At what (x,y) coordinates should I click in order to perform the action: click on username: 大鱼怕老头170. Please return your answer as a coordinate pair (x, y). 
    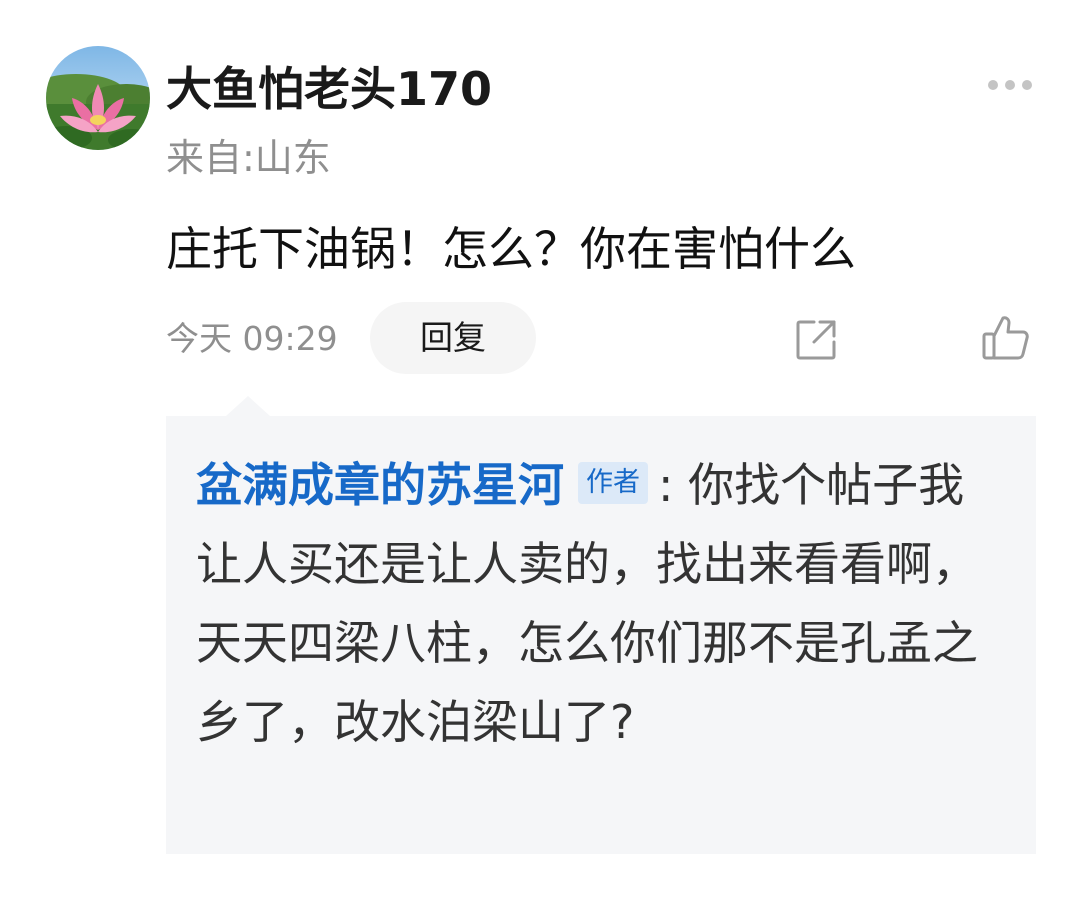
    Looking at the image, I should click on (329, 89).